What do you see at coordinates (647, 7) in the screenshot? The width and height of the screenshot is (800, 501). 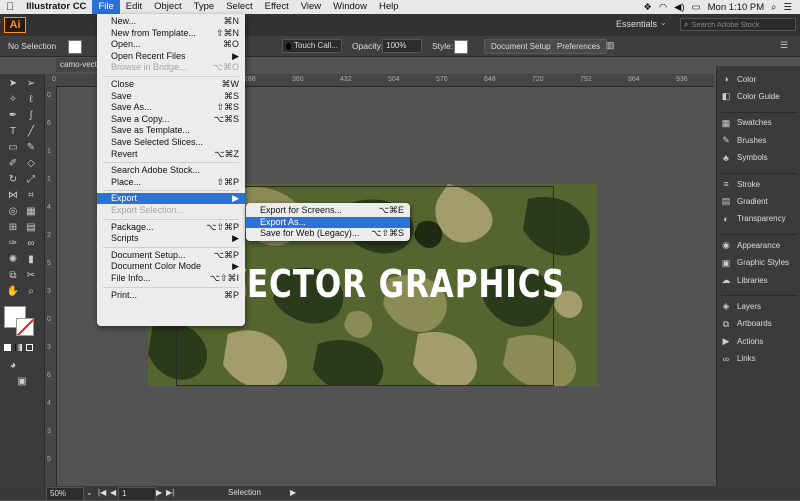 I see `dropbox-icon: ❖` at bounding box center [647, 7].